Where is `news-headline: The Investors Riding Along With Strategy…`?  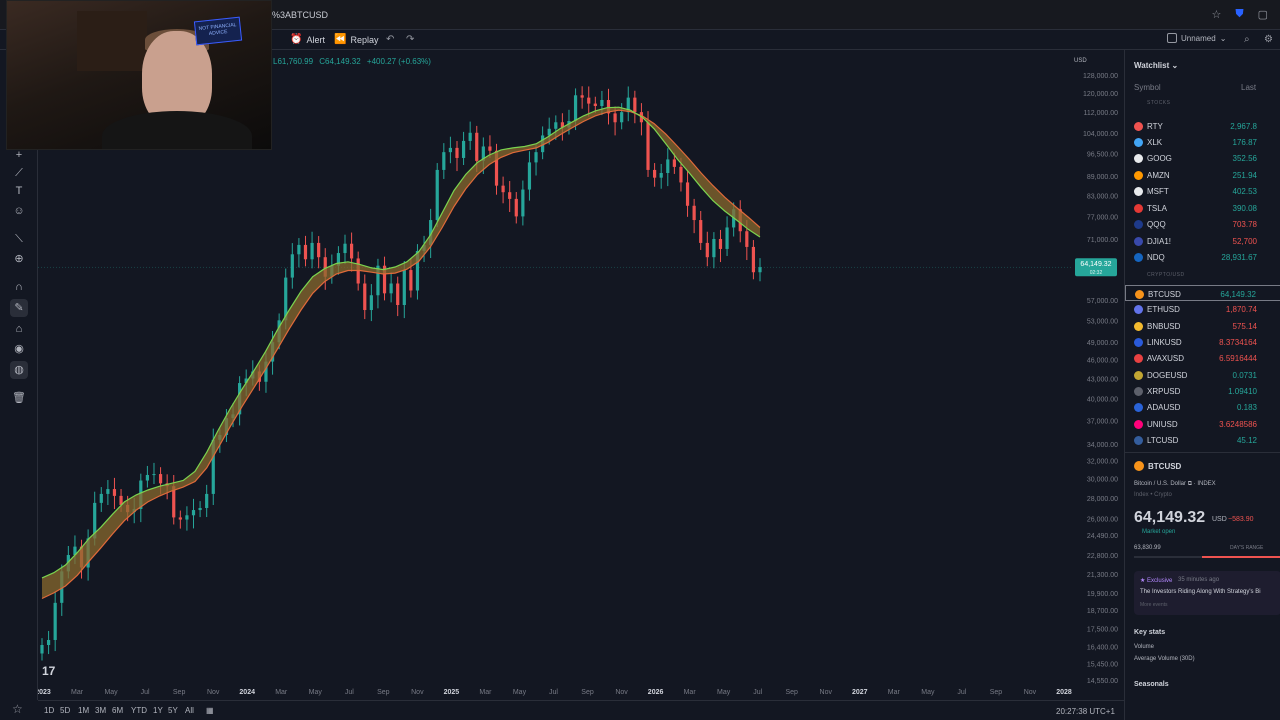
news-headline: The Investors Riding Along With Strategy… is located at coordinates (1200, 592).